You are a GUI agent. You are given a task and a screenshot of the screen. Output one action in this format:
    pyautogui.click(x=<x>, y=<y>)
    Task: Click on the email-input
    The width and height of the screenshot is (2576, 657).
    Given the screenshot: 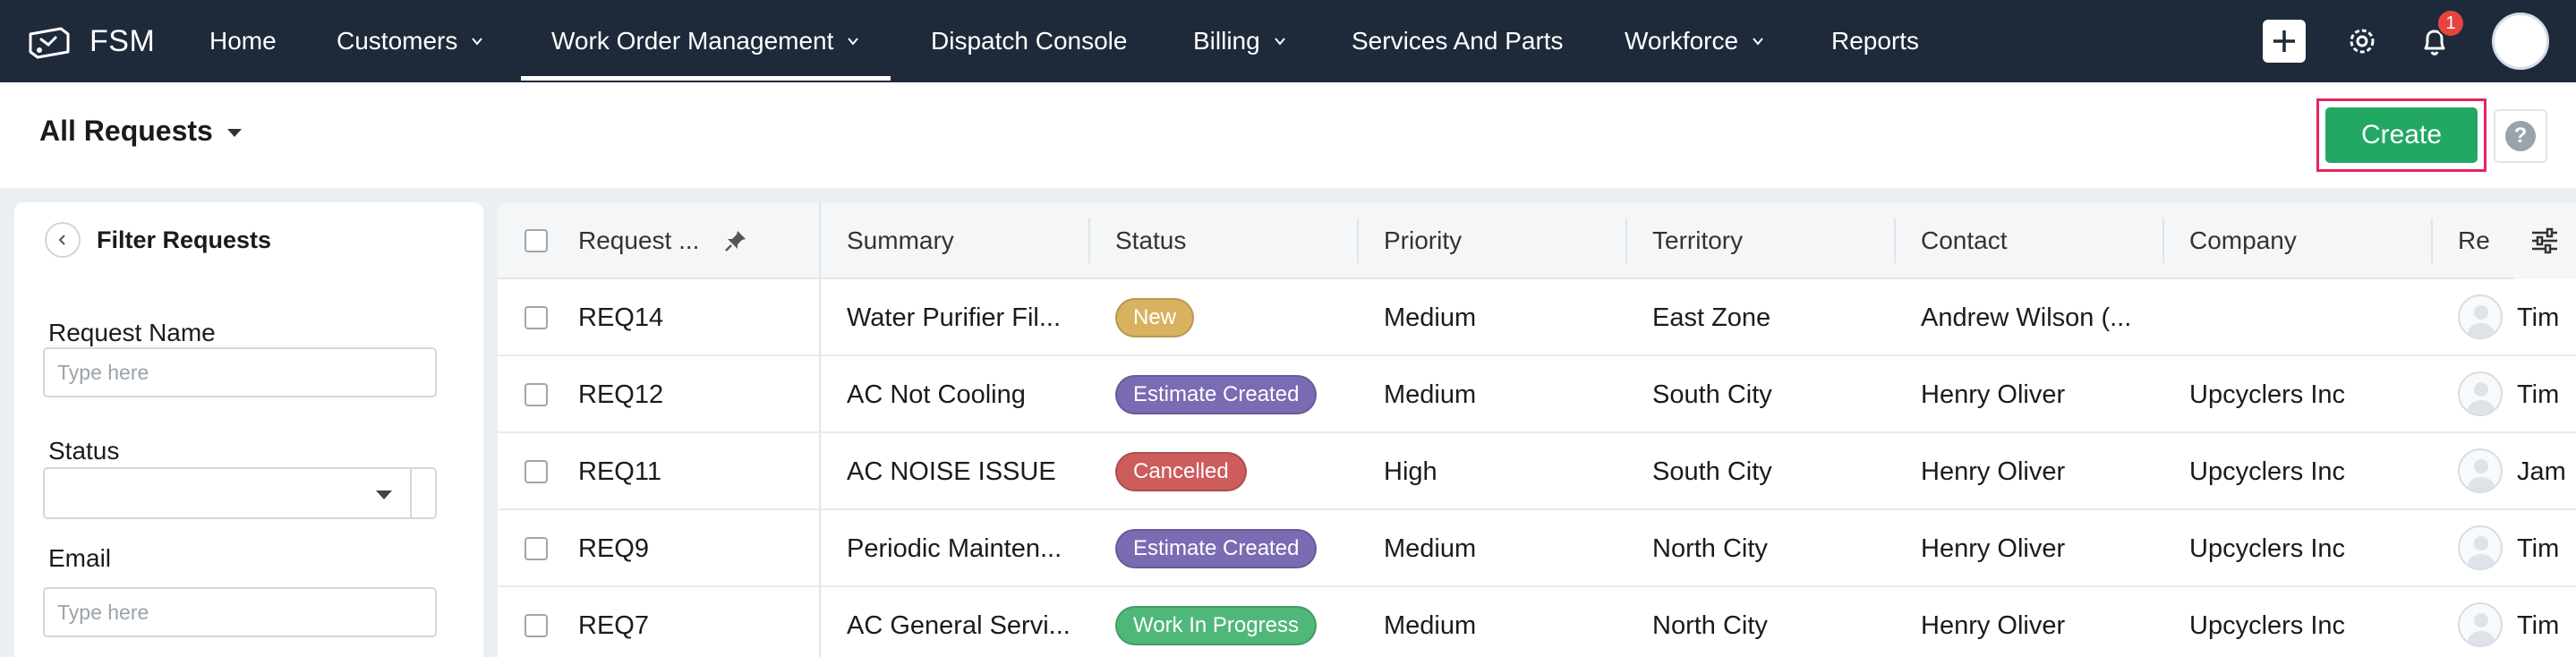 What is the action you would take?
    pyautogui.click(x=240, y=612)
    